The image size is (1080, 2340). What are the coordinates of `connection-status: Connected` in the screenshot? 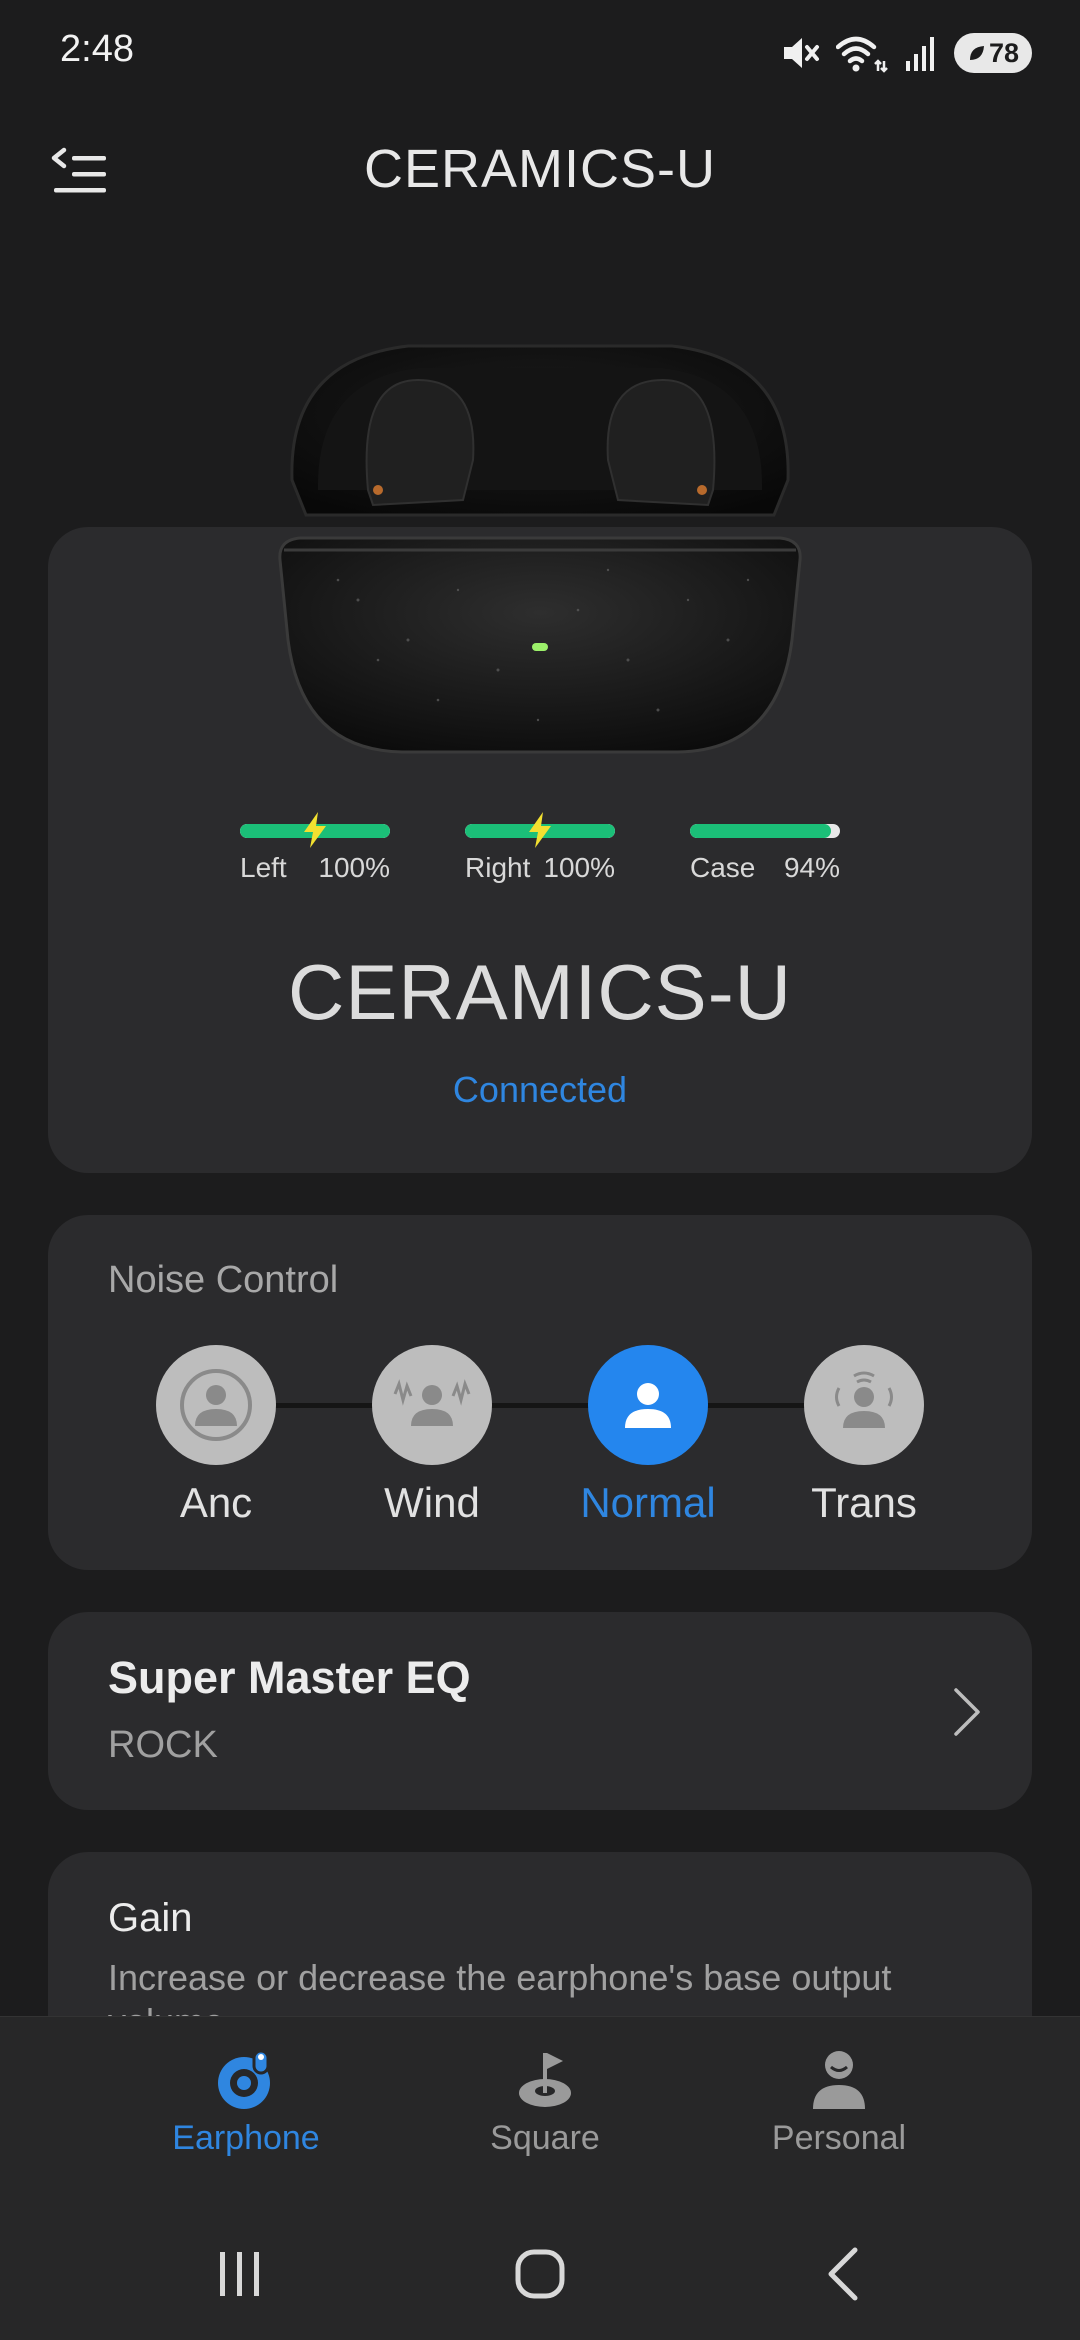 It's located at (540, 1089).